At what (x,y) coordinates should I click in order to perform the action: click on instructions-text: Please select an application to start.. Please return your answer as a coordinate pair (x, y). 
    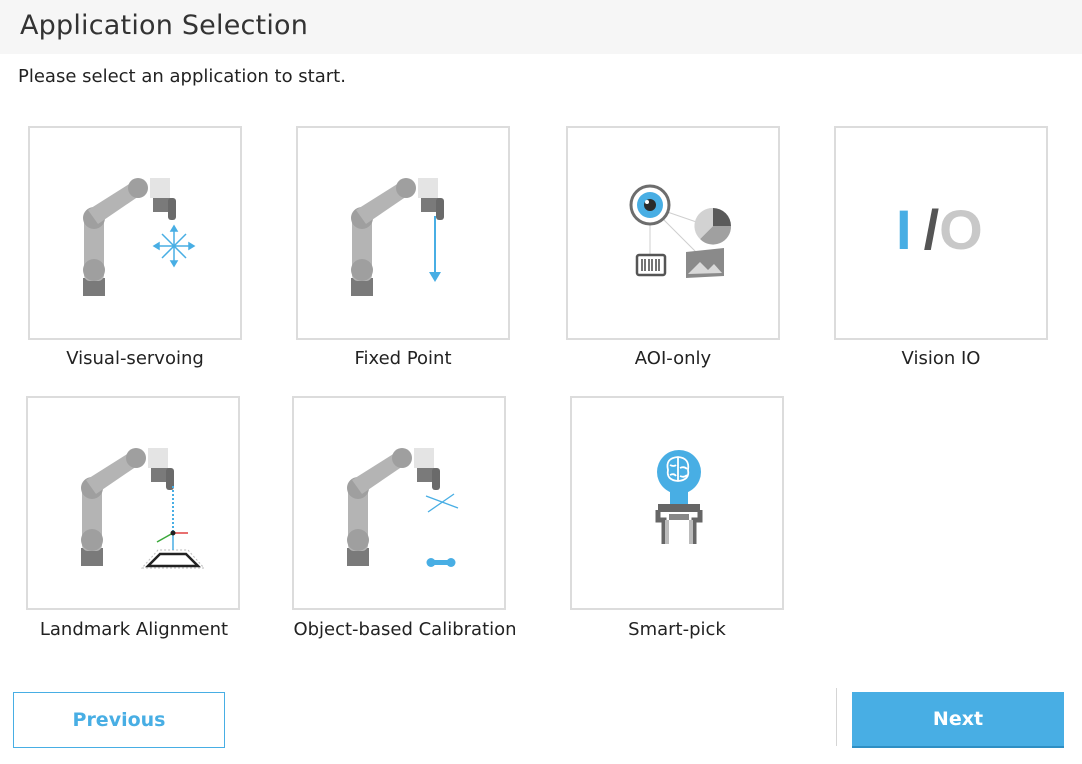
    Looking at the image, I should click on (182, 76).